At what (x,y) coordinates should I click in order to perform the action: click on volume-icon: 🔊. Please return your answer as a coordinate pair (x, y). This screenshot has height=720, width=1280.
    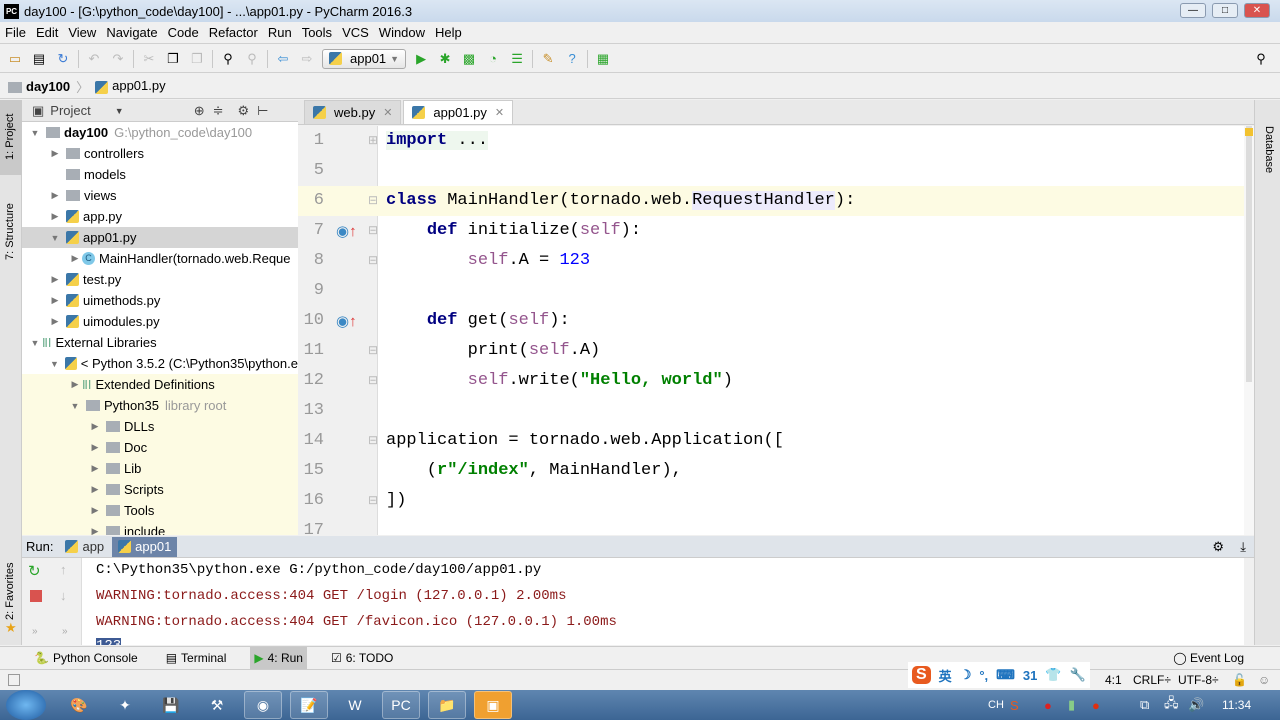
    Looking at the image, I should click on (1196, 705).